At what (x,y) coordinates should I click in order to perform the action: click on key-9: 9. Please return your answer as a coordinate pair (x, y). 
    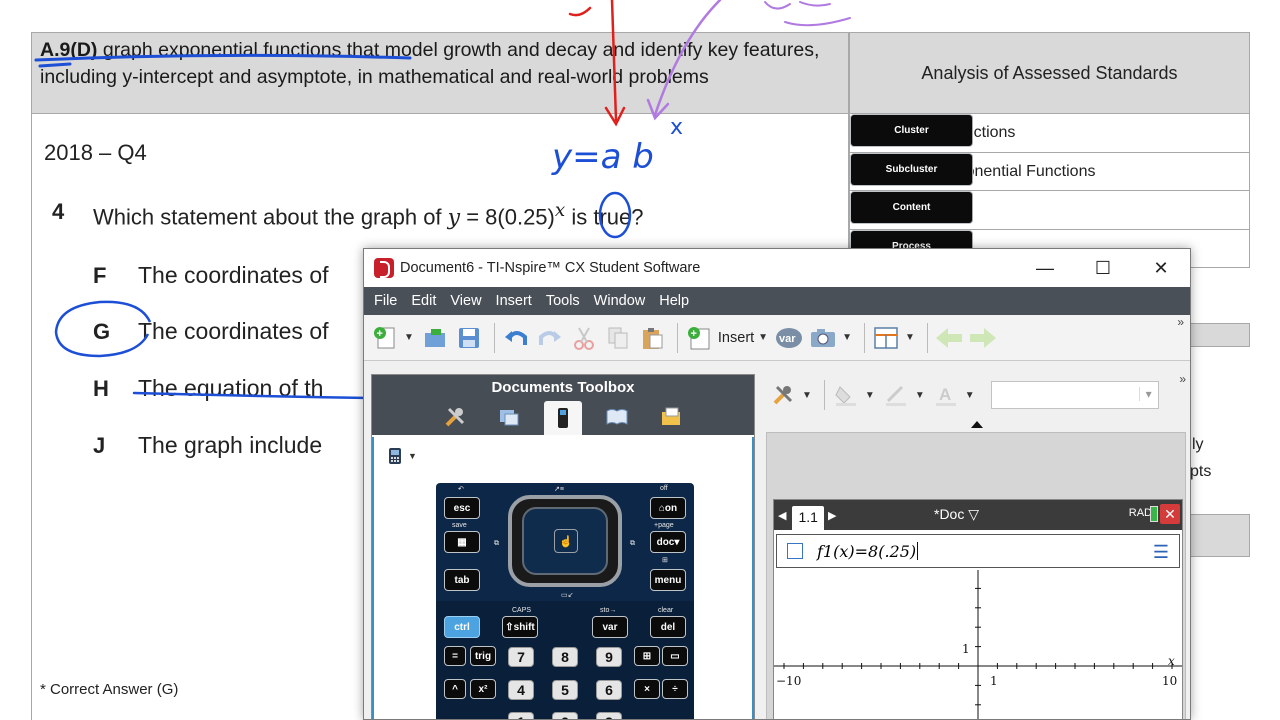
    Looking at the image, I should click on (609, 657).